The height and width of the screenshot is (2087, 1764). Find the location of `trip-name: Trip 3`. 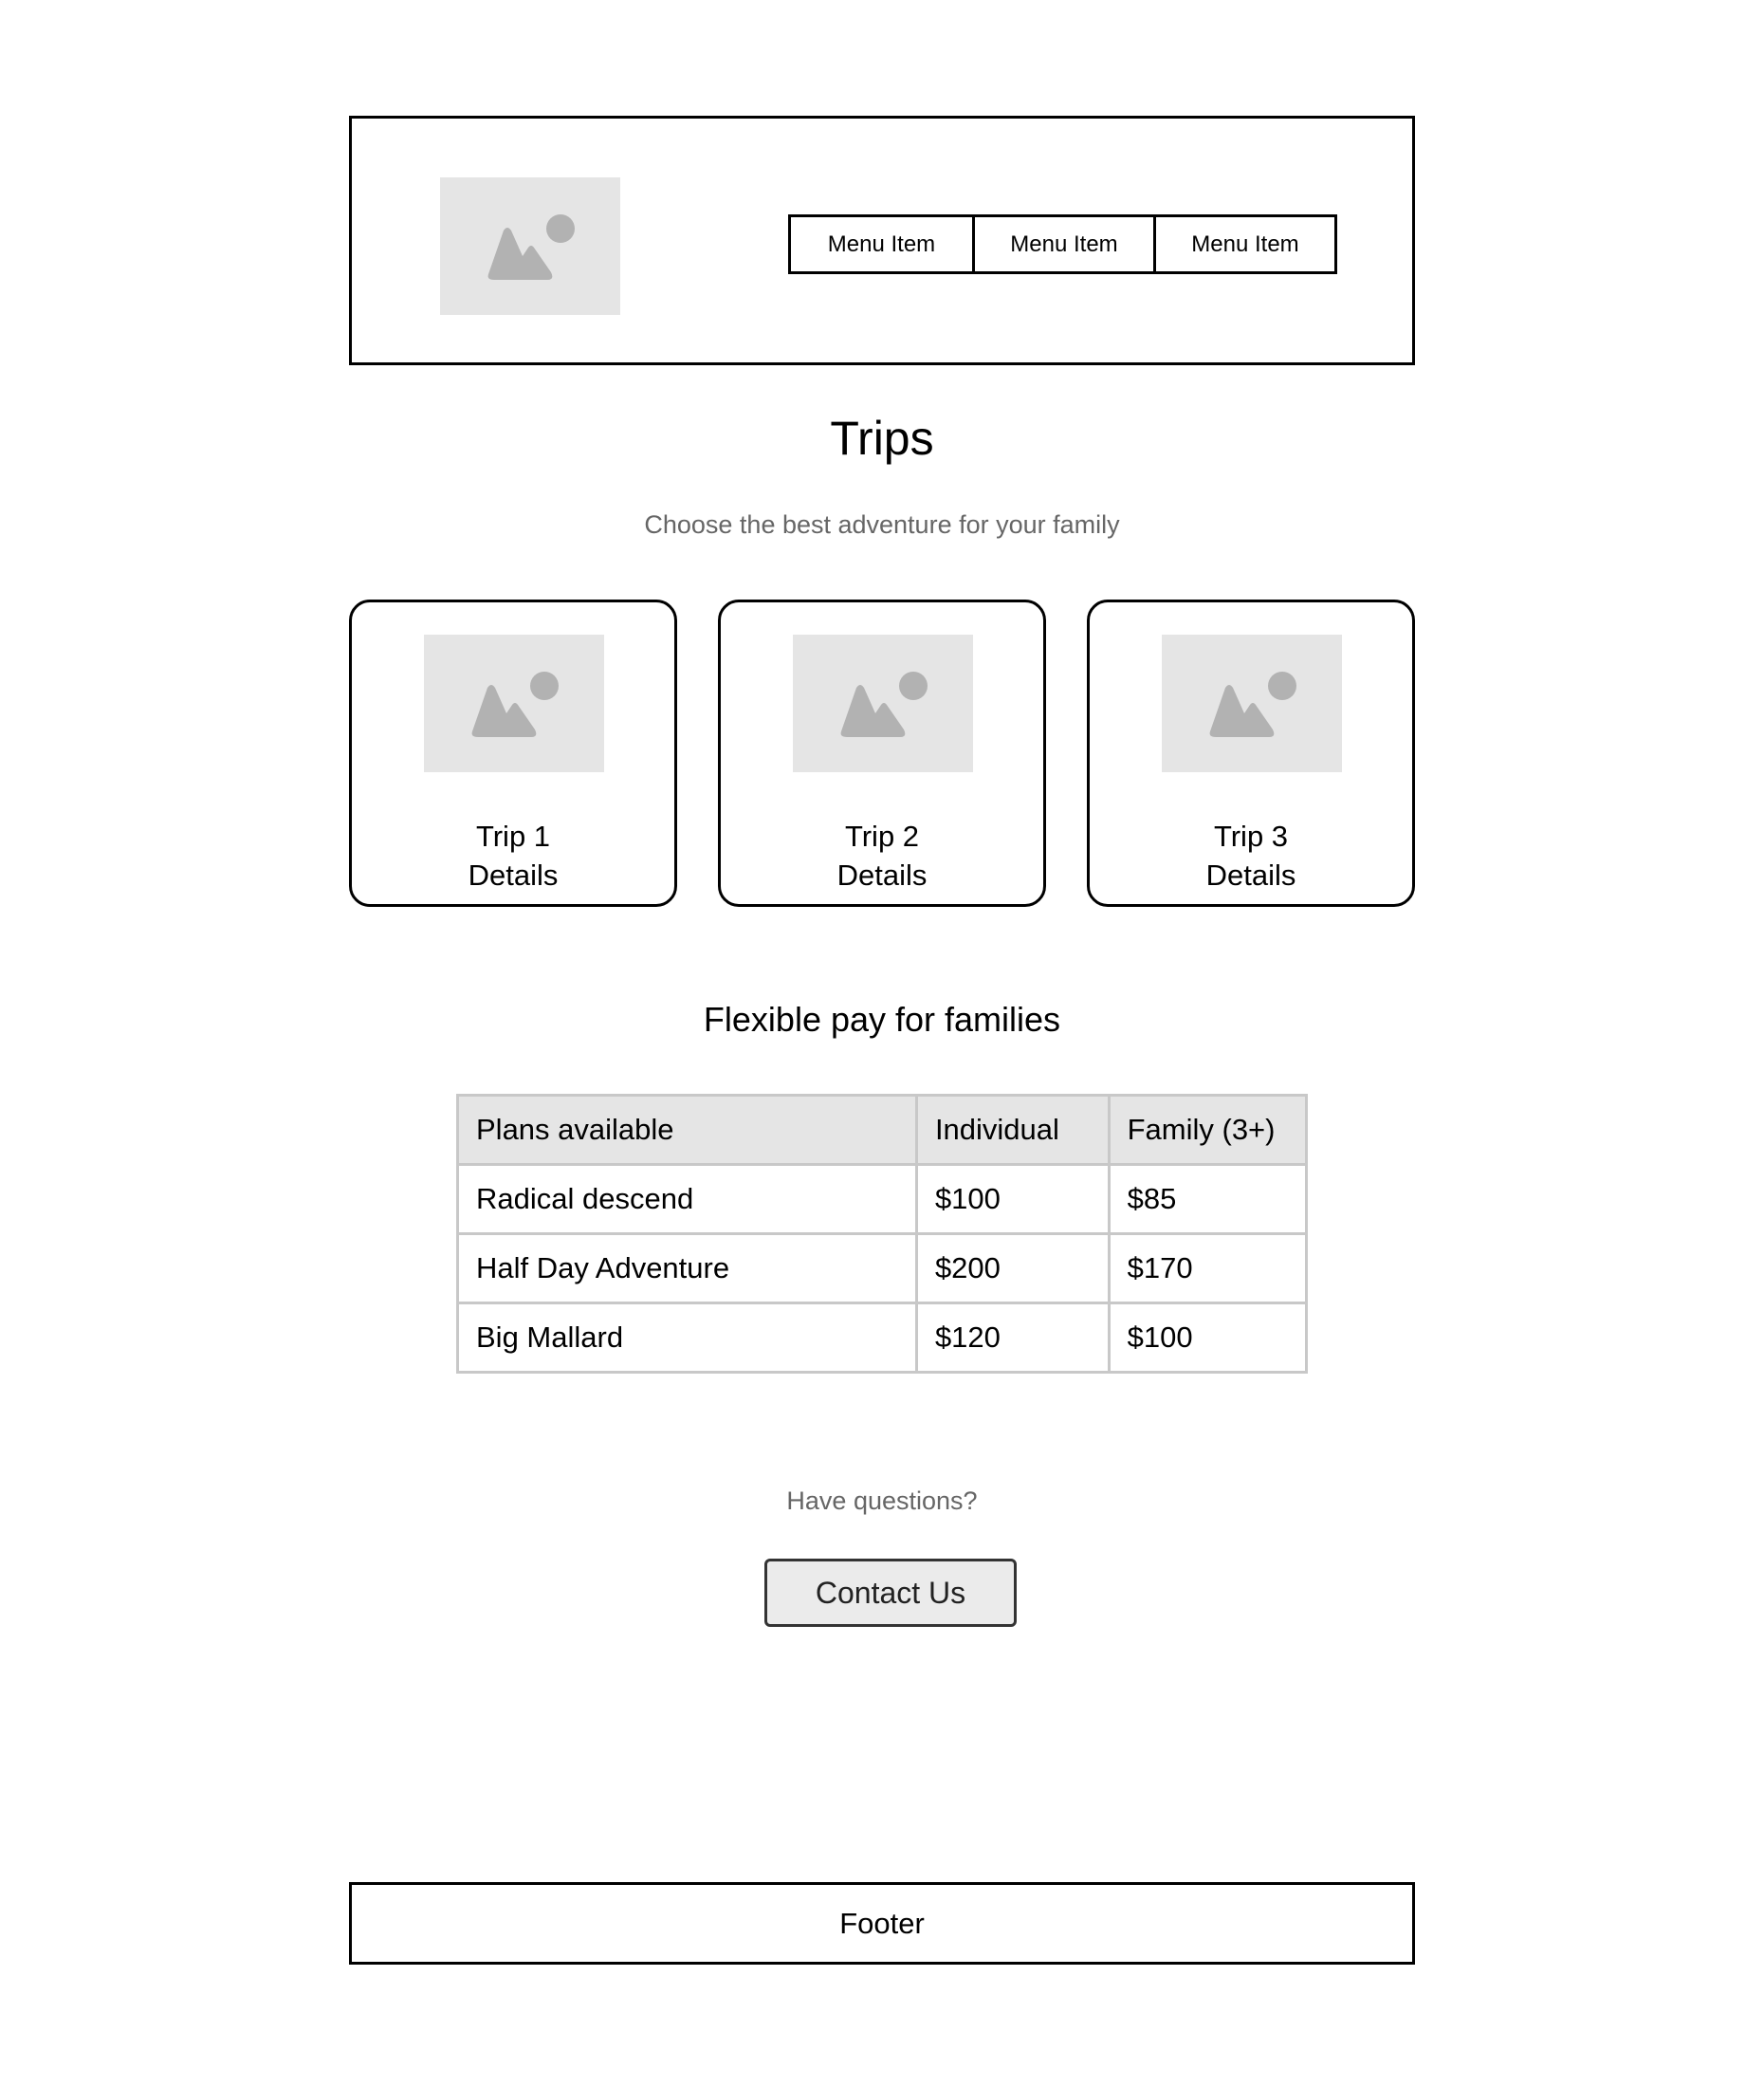

trip-name: Trip 3 is located at coordinates (1251, 836).